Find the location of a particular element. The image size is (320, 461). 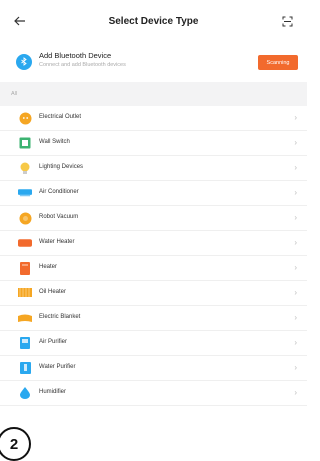

list-item-label: Heater is located at coordinates (48, 267).